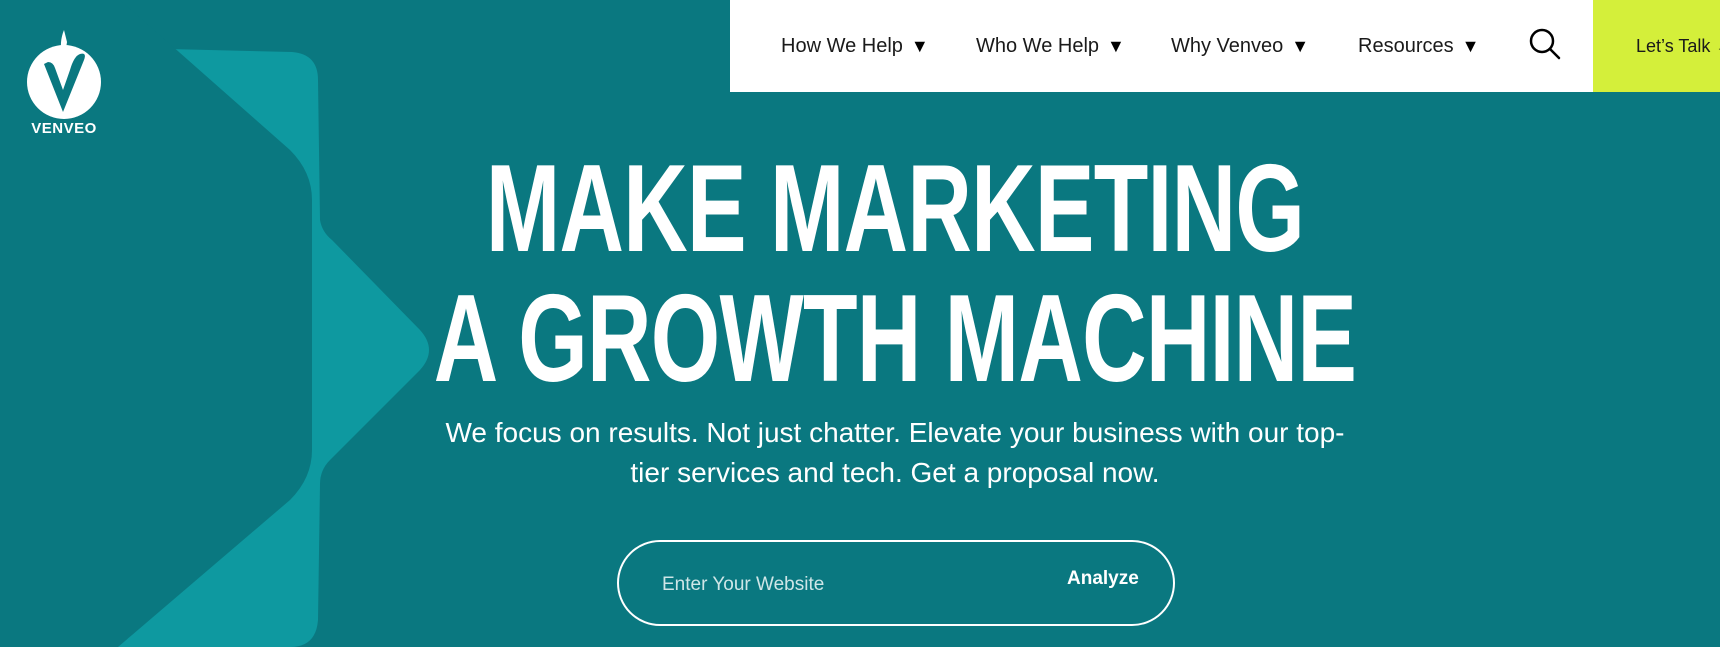  I want to click on website-analyze-form: Analyze, so click(896, 583).